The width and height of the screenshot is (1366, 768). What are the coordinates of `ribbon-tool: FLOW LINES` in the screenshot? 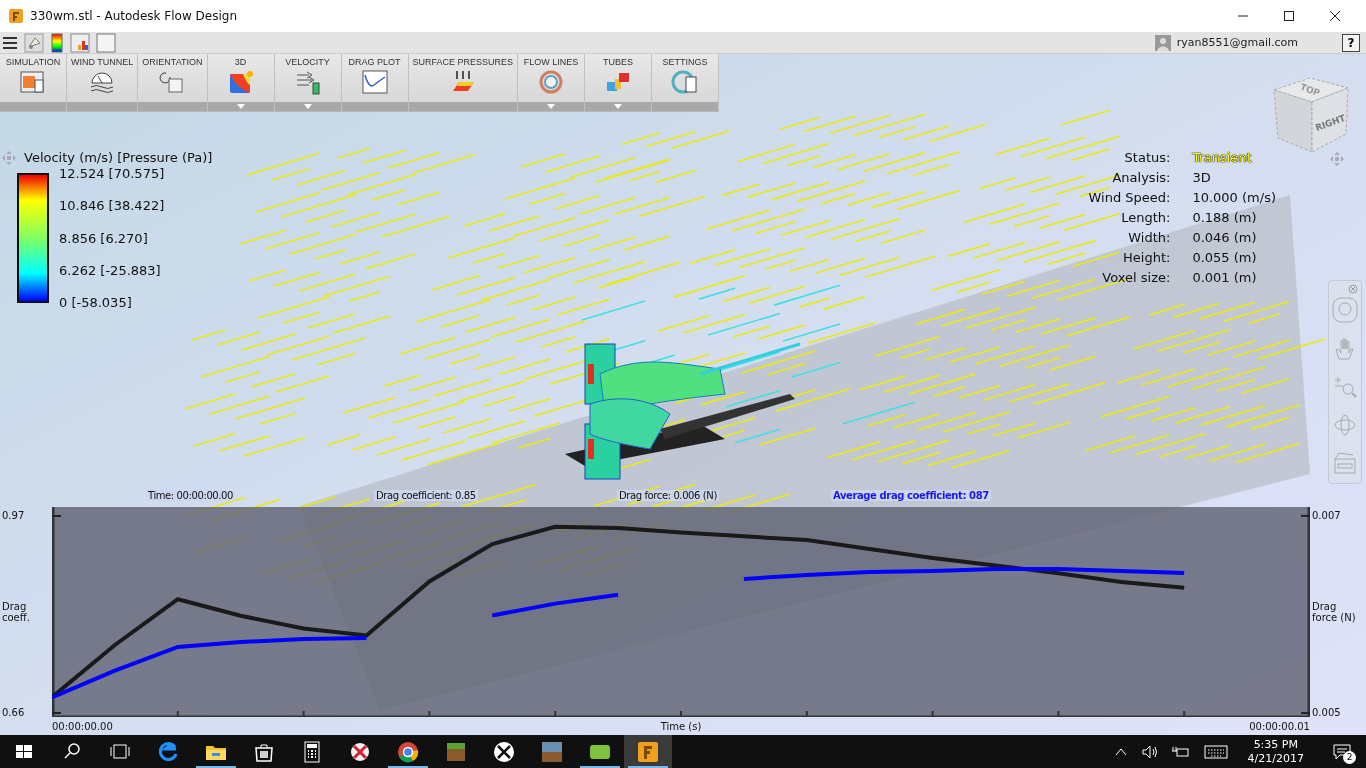 It's located at (552, 82).